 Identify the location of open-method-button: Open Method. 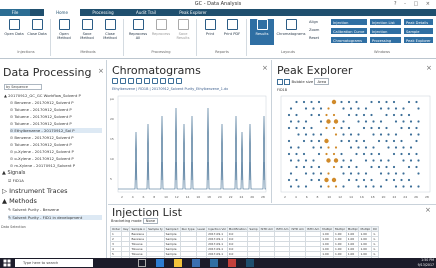
(64, 32).